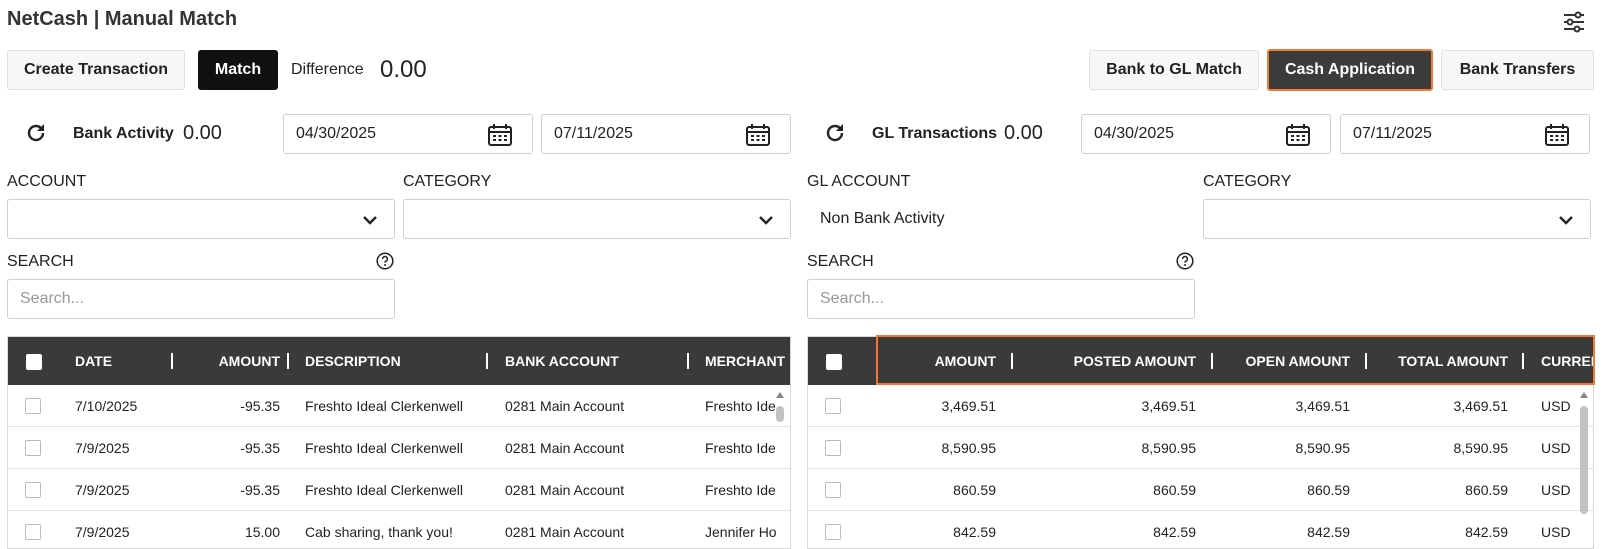 The height and width of the screenshot is (549, 1602). I want to click on cell-date: 7/10/2025, so click(106, 406).